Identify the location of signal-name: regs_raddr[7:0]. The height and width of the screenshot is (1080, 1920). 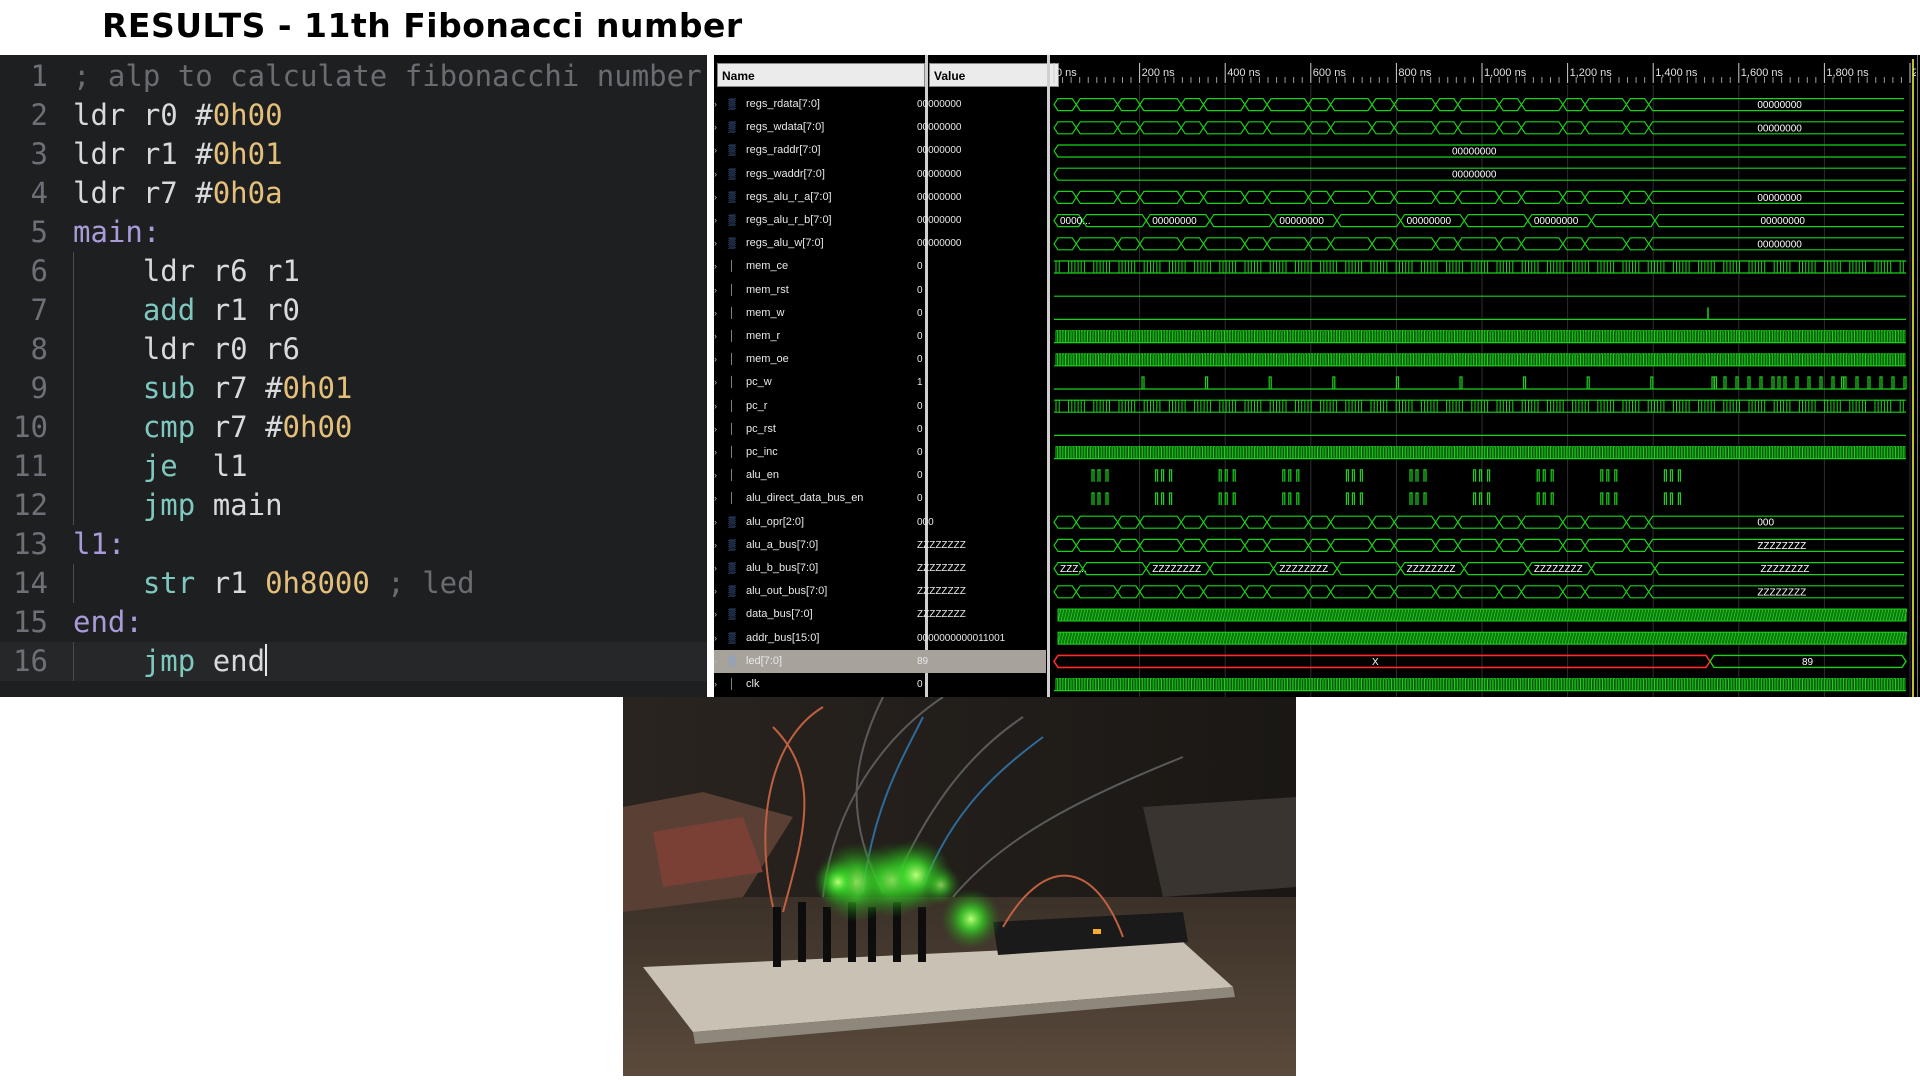
(783, 150).